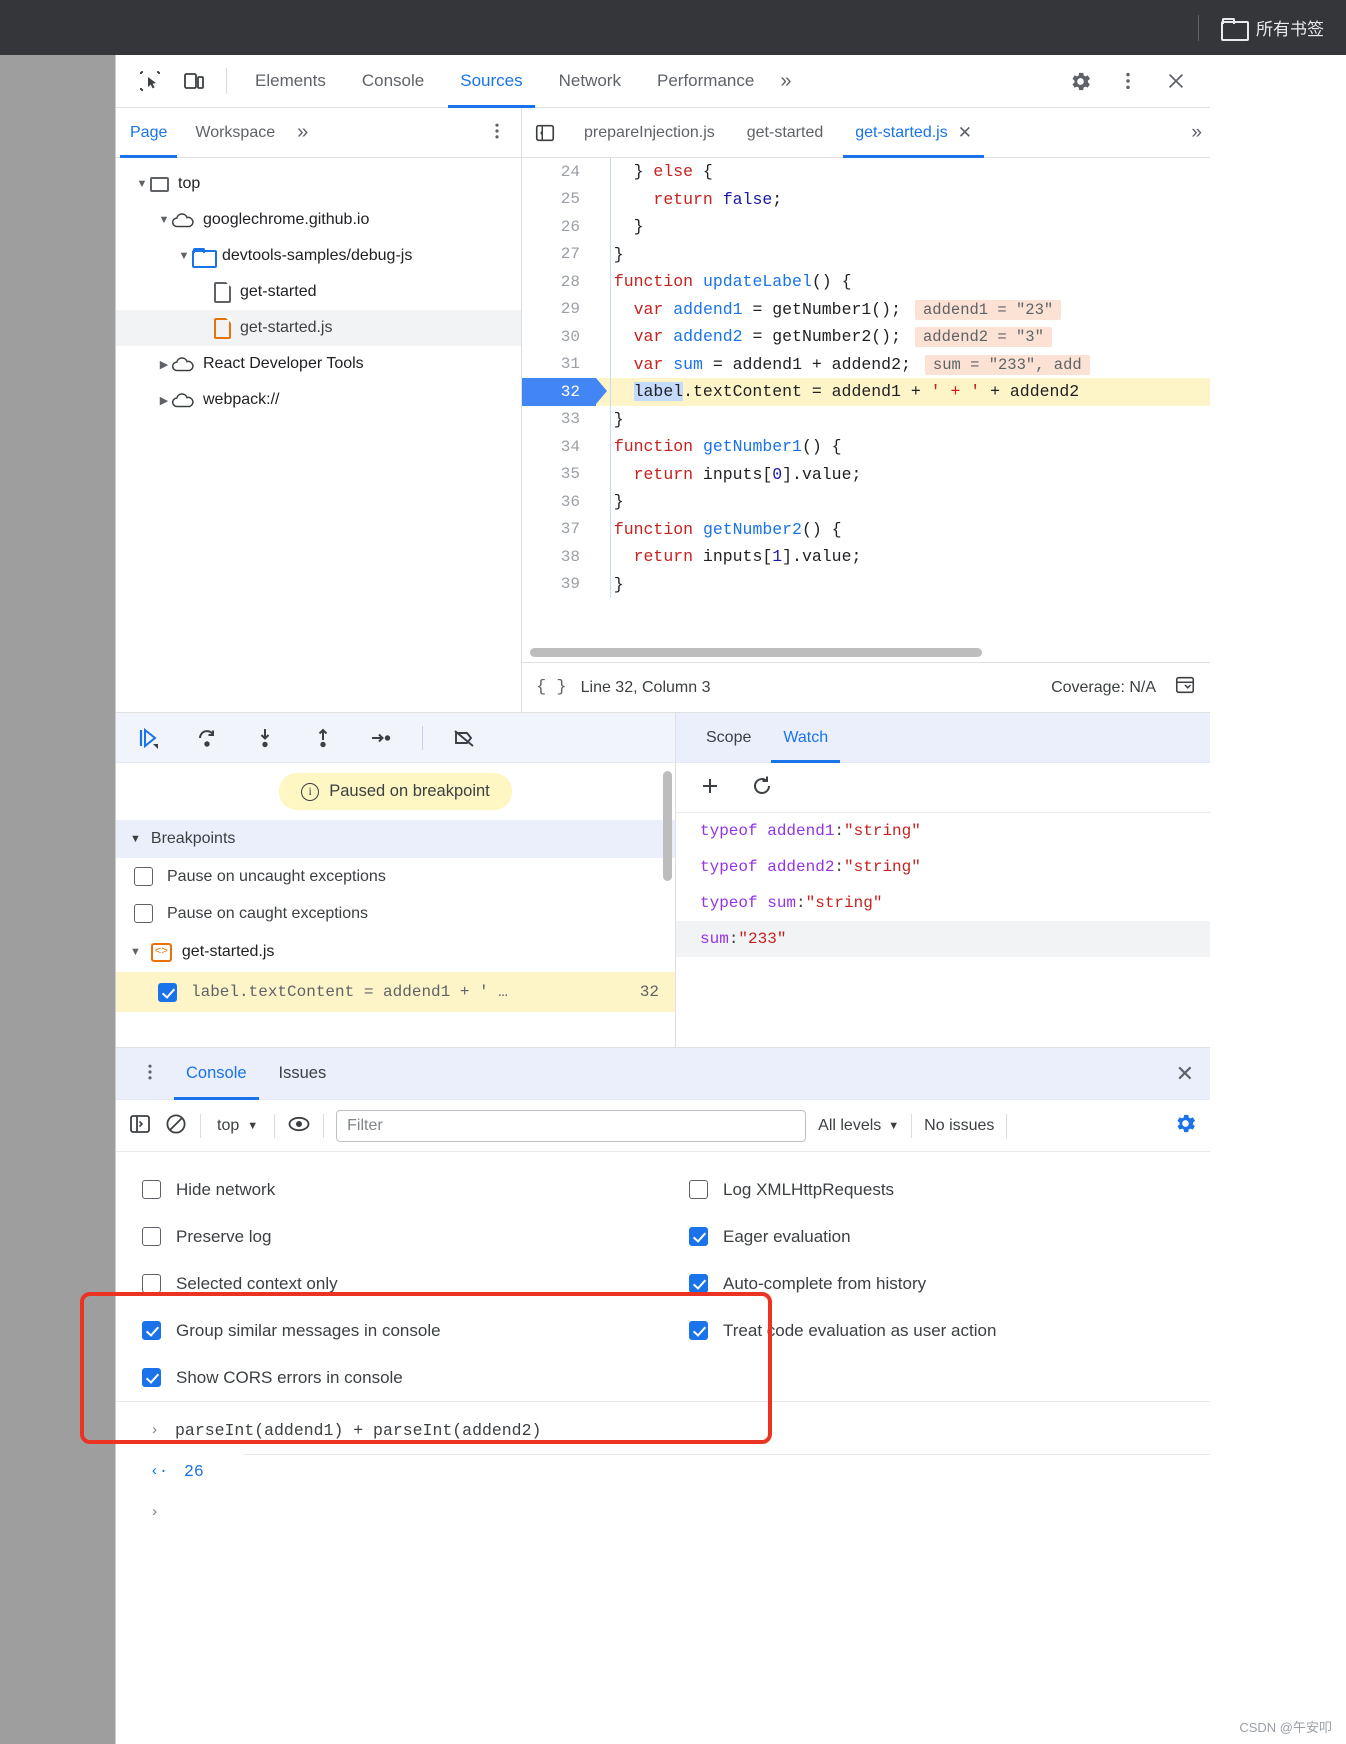 The width and height of the screenshot is (1346, 1744). I want to click on tab-scope: Scope, so click(728, 738).